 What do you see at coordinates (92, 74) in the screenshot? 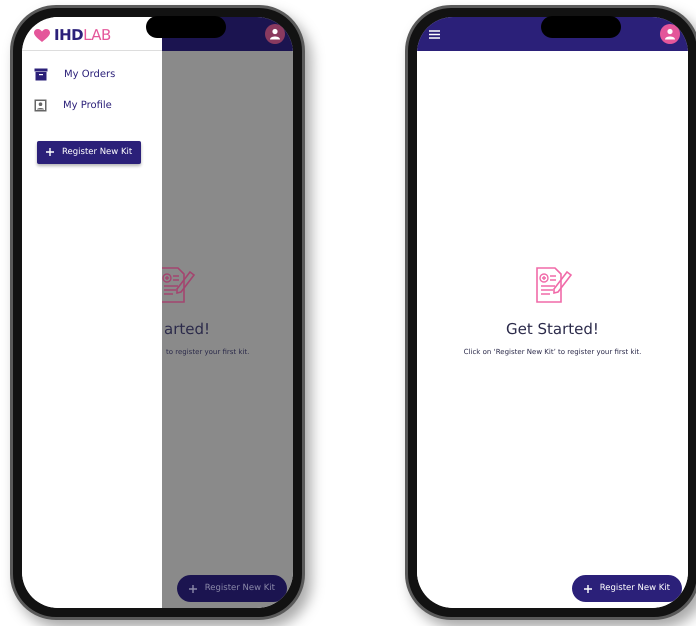
I see `drawer-menu-item: My Orders` at bounding box center [92, 74].